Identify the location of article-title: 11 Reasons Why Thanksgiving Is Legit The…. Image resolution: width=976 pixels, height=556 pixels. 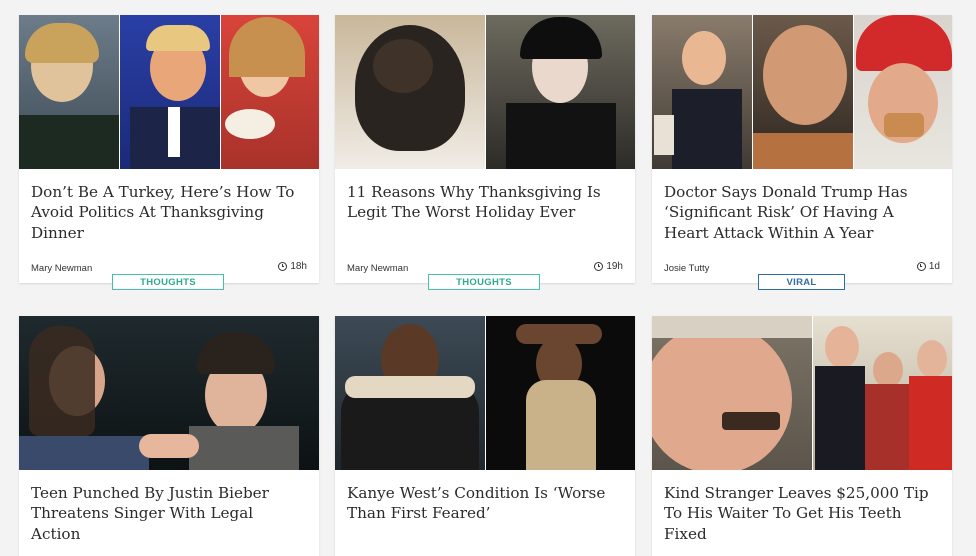
(485, 202).